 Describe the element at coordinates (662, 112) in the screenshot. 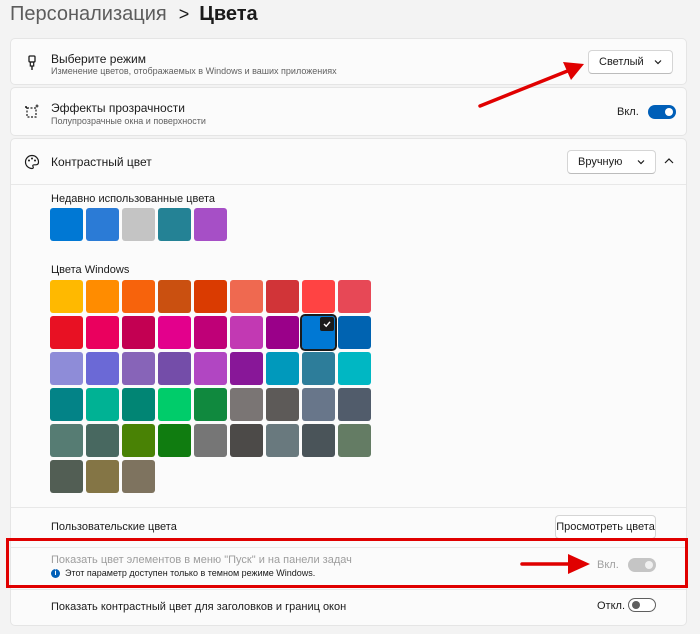

I see `transparency-toggle` at that location.